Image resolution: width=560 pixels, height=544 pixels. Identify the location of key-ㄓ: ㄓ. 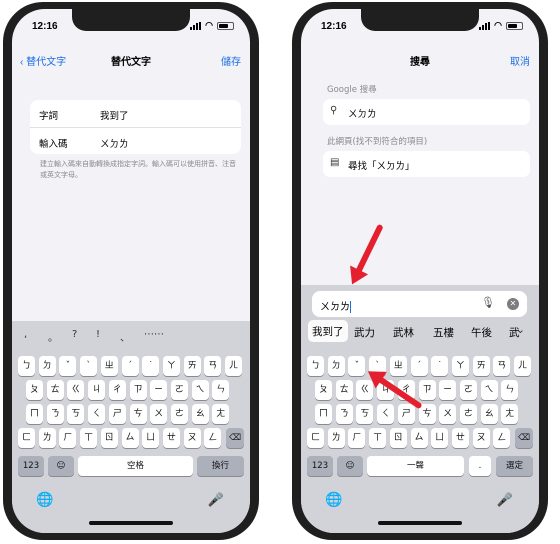
(398, 366).